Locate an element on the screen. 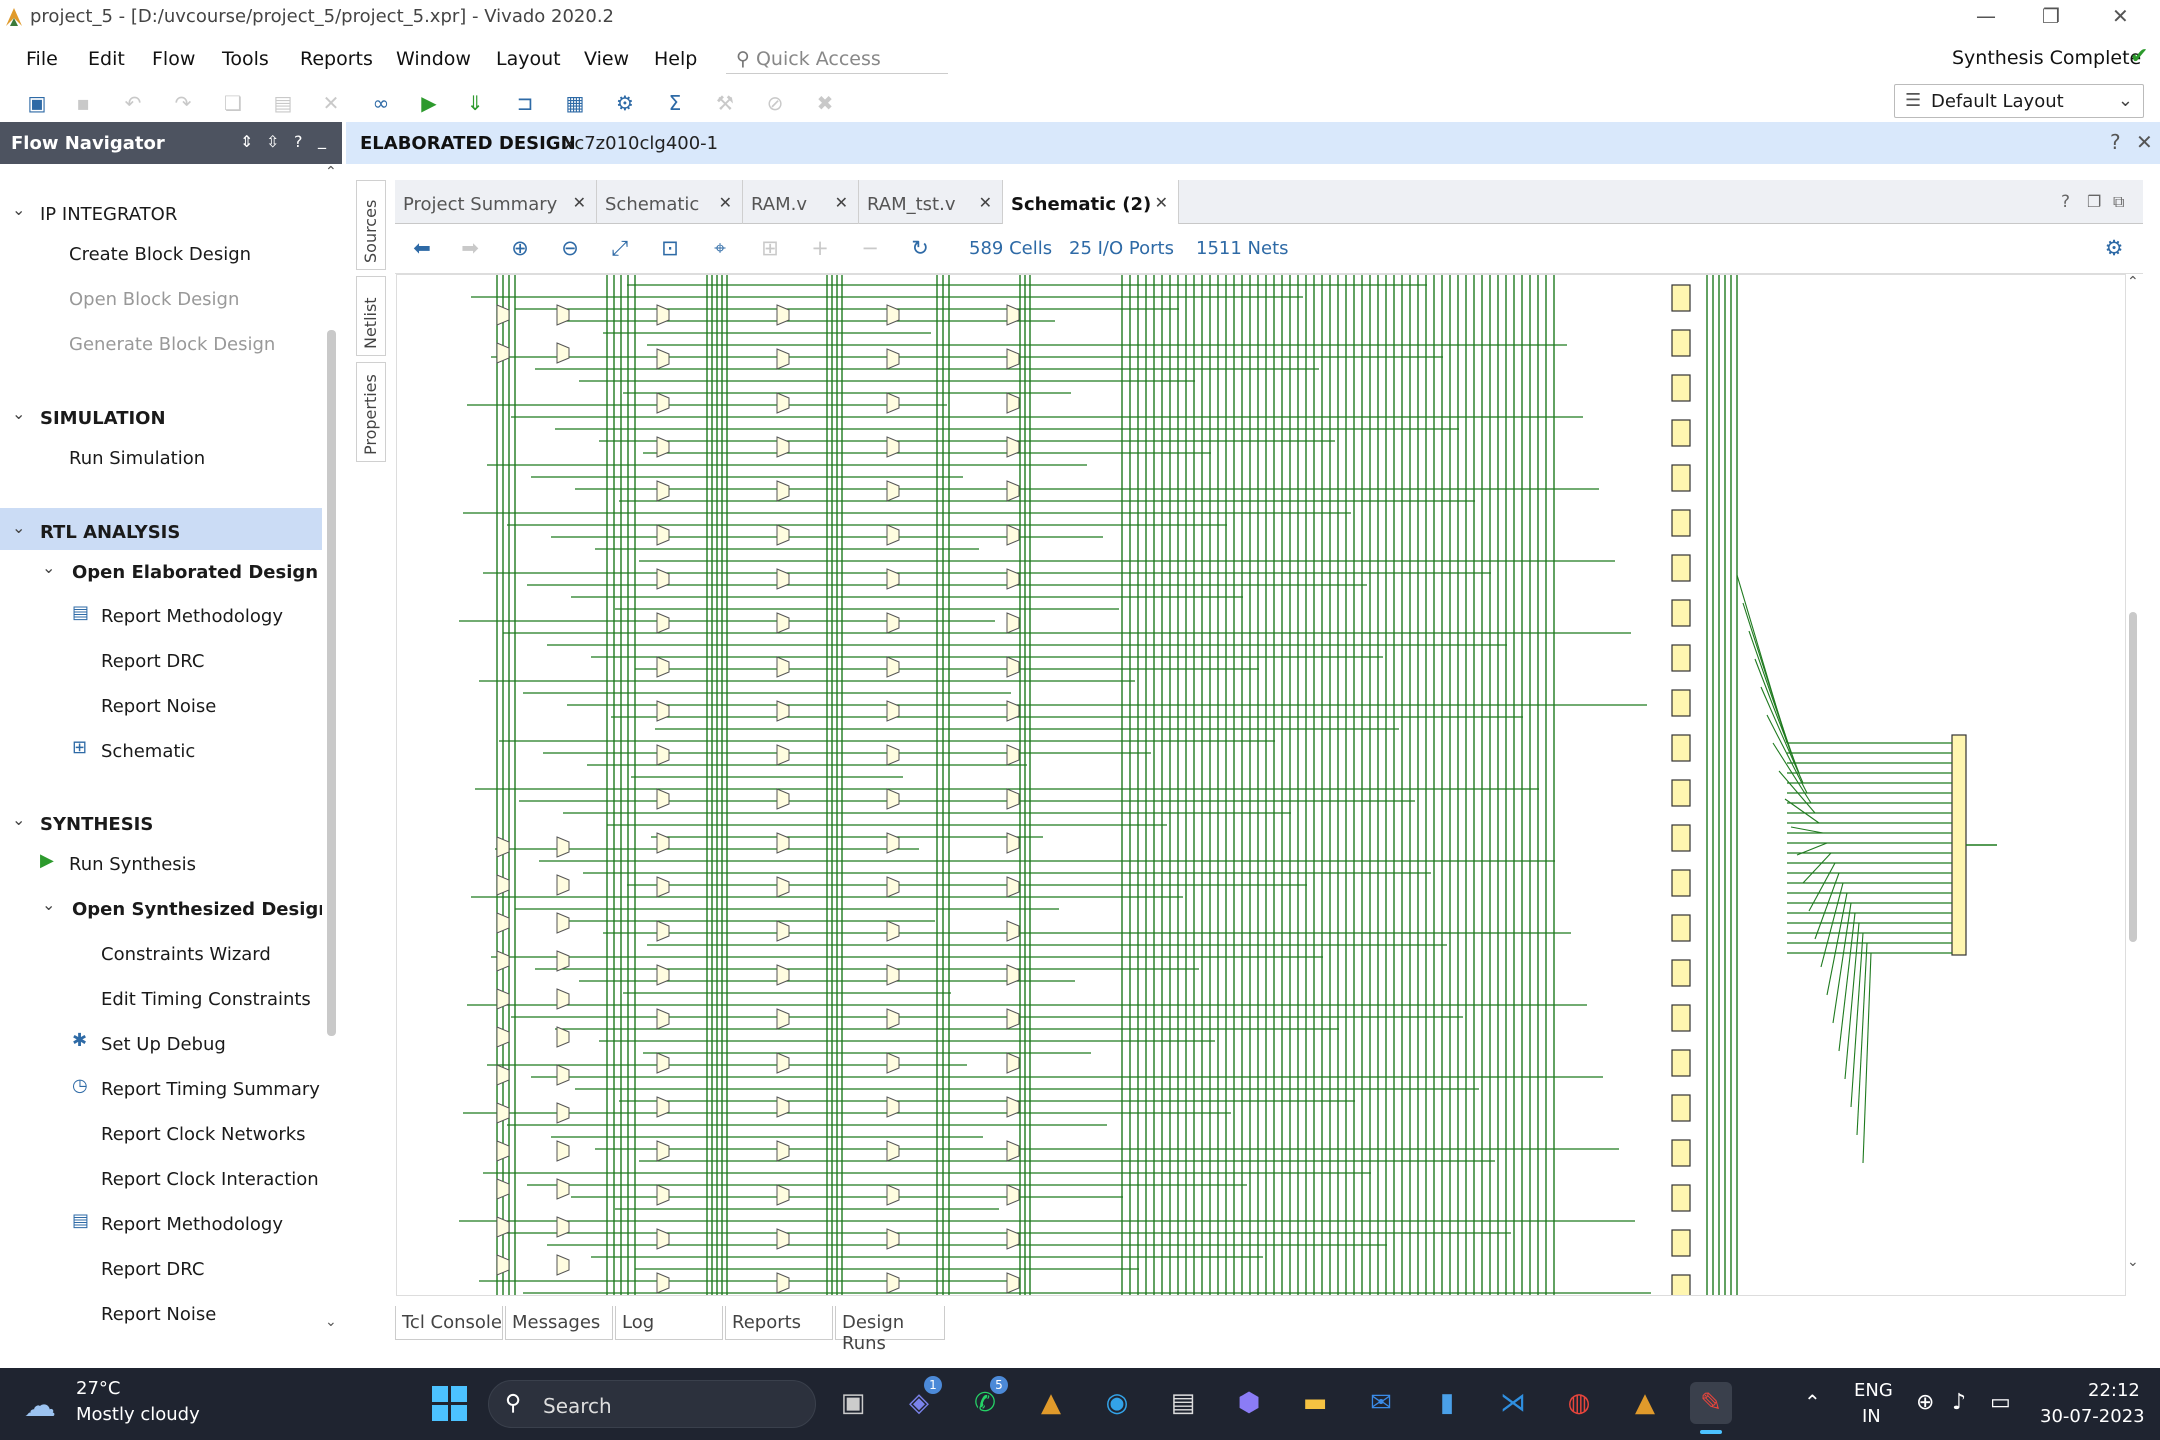 The image size is (2160, 1440). tab-project-summary: Project Summary ✕ is located at coordinates (496, 202).